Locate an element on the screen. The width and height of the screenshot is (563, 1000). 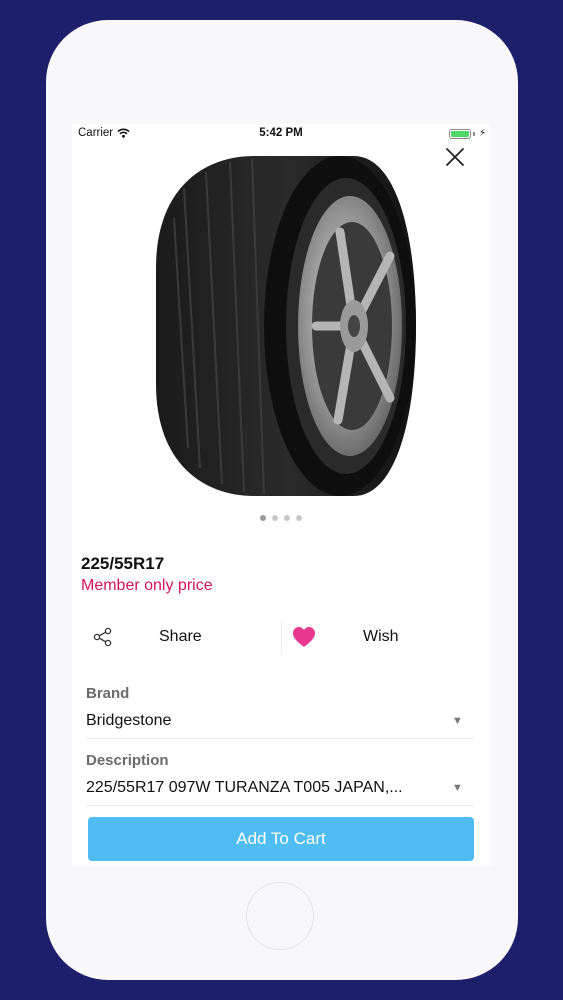
status-bar: Carrier 5:42 PM ⚡ is located at coordinates (281, 134).